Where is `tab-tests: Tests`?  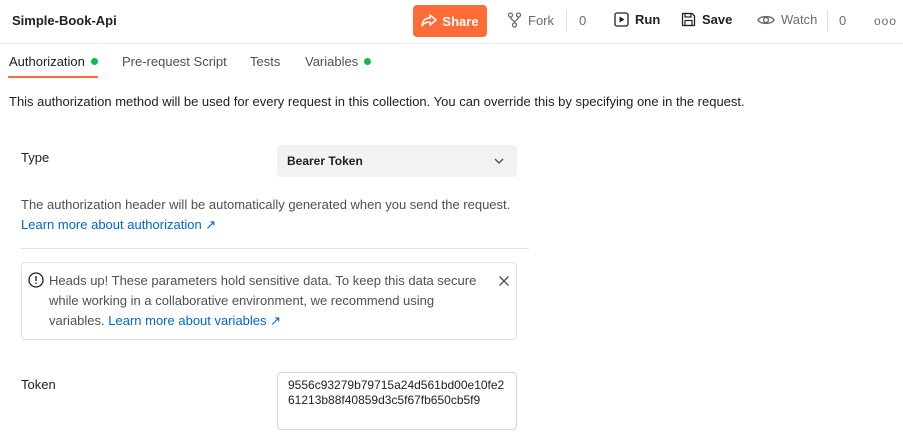 tab-tests: Tests is located at coordinates (265, 61).